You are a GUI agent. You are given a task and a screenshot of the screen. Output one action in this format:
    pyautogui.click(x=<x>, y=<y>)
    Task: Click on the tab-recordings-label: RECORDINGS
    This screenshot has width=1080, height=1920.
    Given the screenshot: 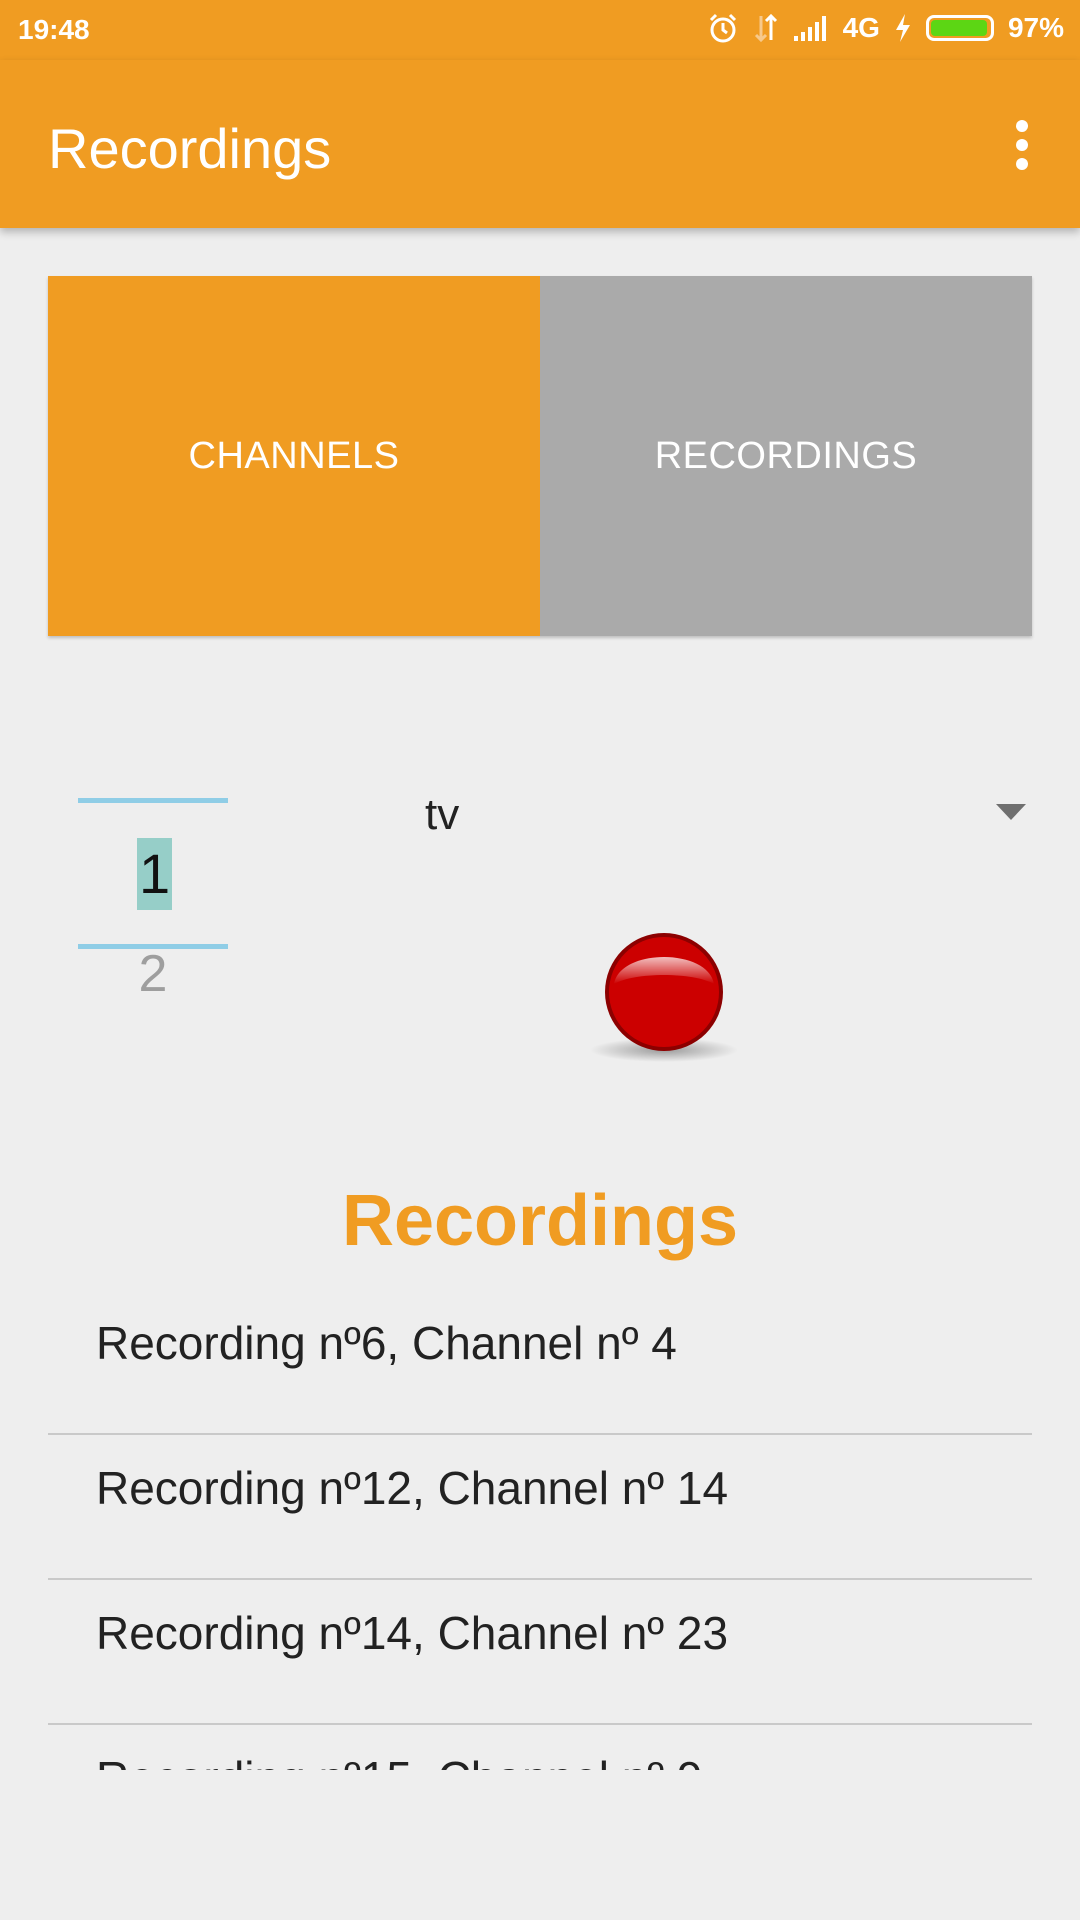 What is the action you would take?
    pyautogui.click(x=786, y=455)
    